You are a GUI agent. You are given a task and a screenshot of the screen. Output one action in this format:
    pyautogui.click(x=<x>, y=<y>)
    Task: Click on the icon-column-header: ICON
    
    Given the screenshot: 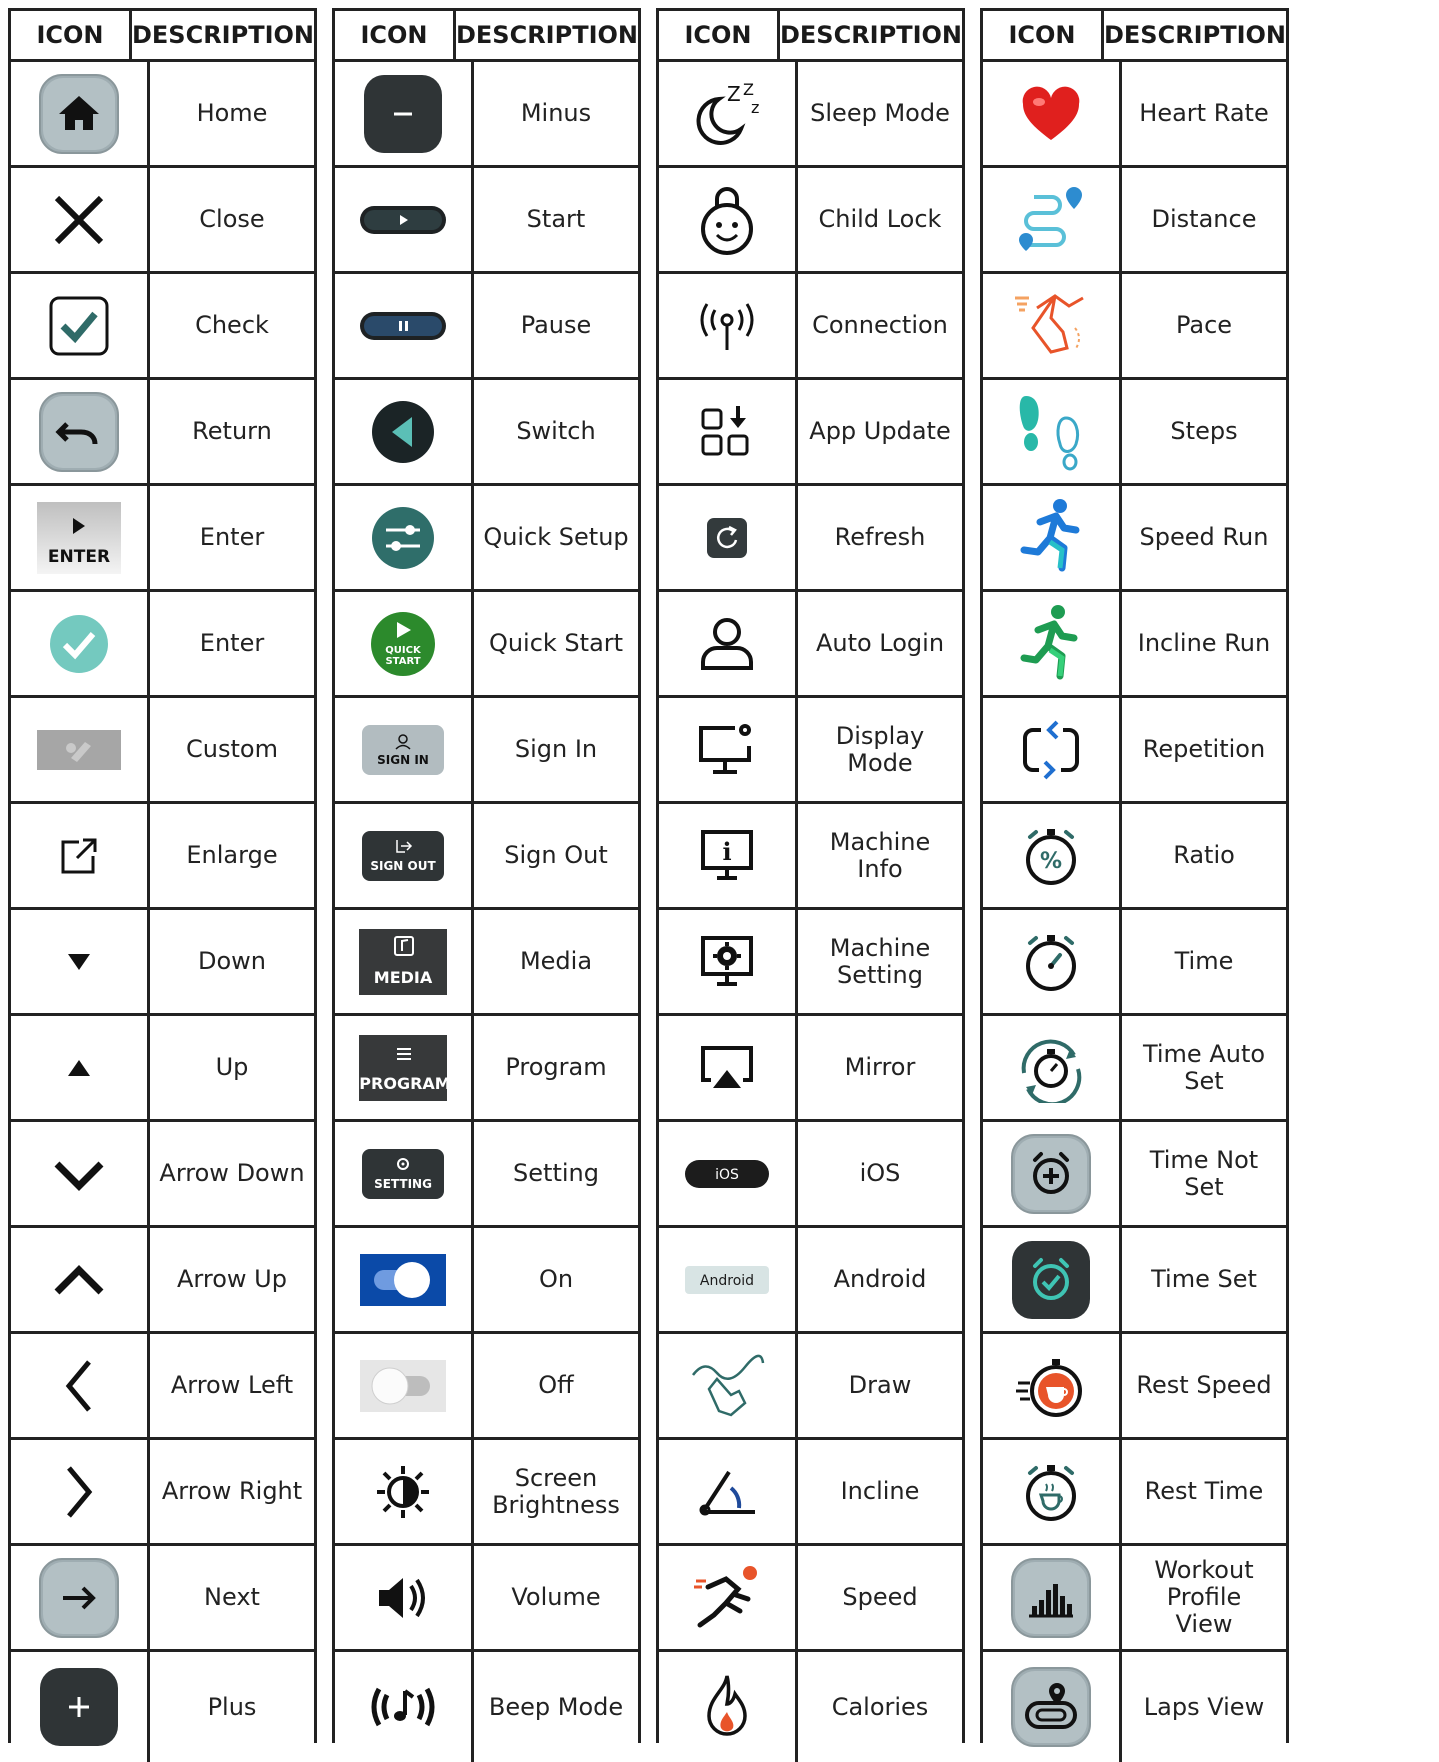 What is the action you would take?
    pyautogui.click(x=719, y=35)
    